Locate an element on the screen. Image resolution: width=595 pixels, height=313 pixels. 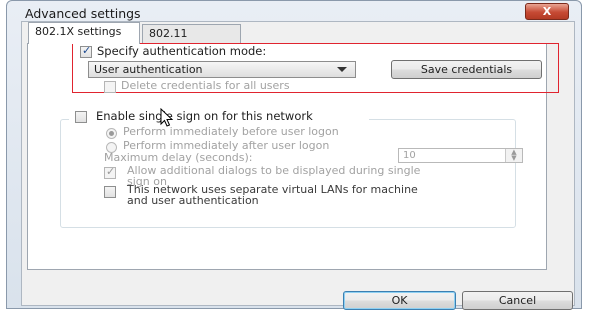
close-button: X is located at coordinates (547, 11).